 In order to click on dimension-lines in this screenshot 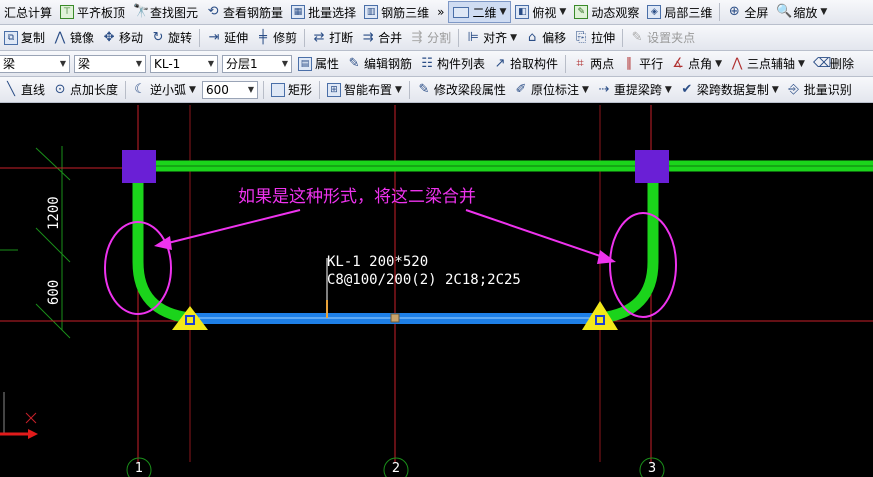, I will do `click(70, 242)`.